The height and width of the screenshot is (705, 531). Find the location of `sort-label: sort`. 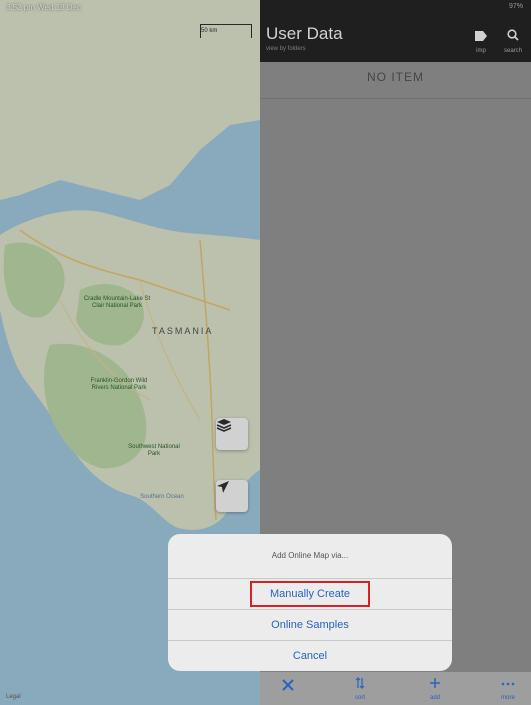

sort-label: sort is located at coordinates (359, 698).